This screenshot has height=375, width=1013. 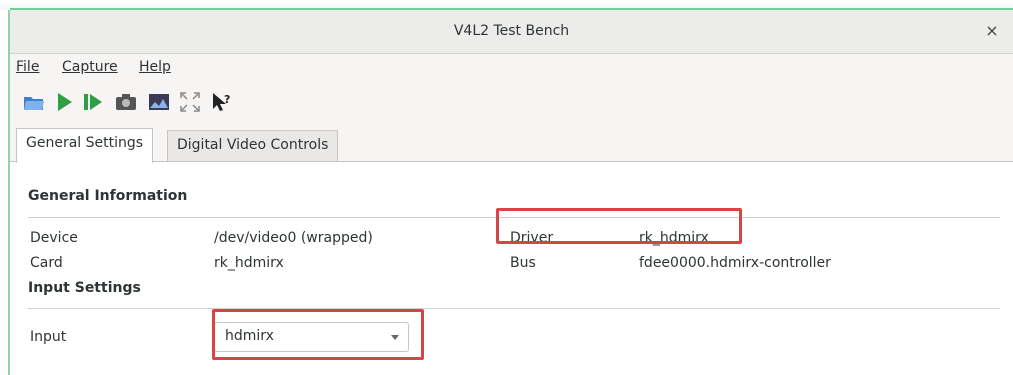 What do you see at coordinates (155, 67) in the screenshot?
I see `menu-help: Help` at bounding box center [155, 67].